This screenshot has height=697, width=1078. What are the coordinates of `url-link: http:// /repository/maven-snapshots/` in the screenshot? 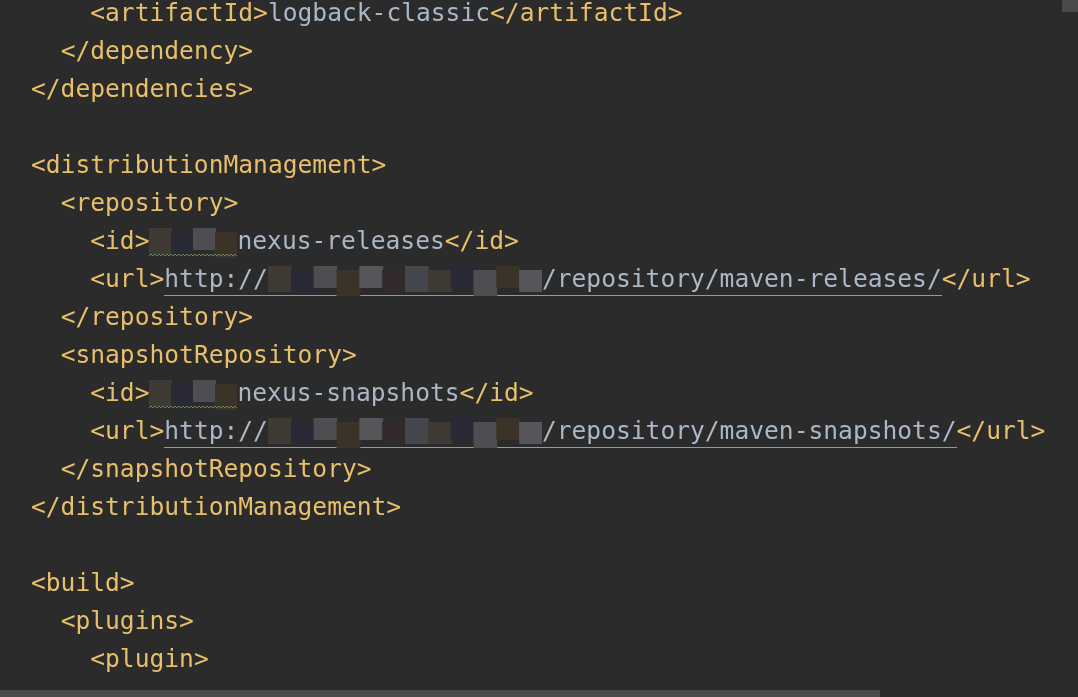 It's located at (560, 431).